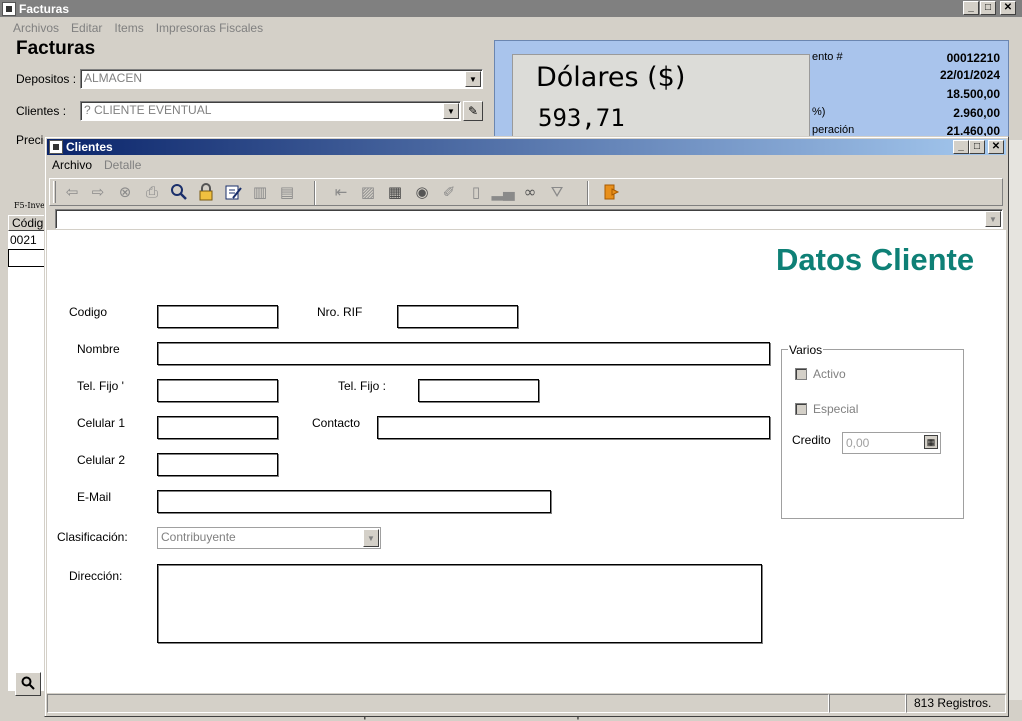 The width and height of the screenshot is (1022, 721). Describe the element at coordinates (26, 223) in the screenshot. I see `codigo-column-header: Códig` at that location.